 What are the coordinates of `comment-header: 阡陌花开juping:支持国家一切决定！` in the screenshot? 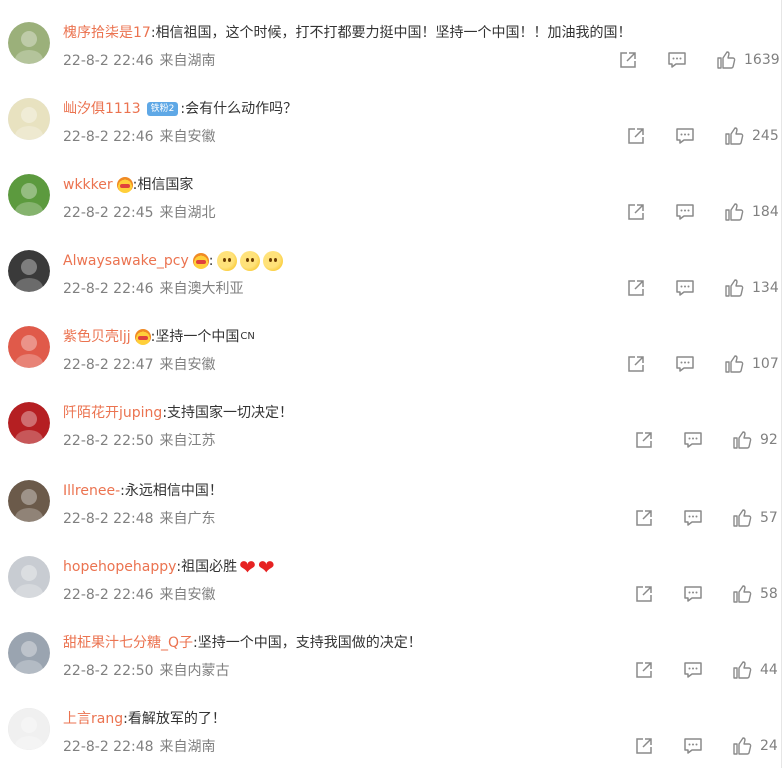 It's located at (178, 413).